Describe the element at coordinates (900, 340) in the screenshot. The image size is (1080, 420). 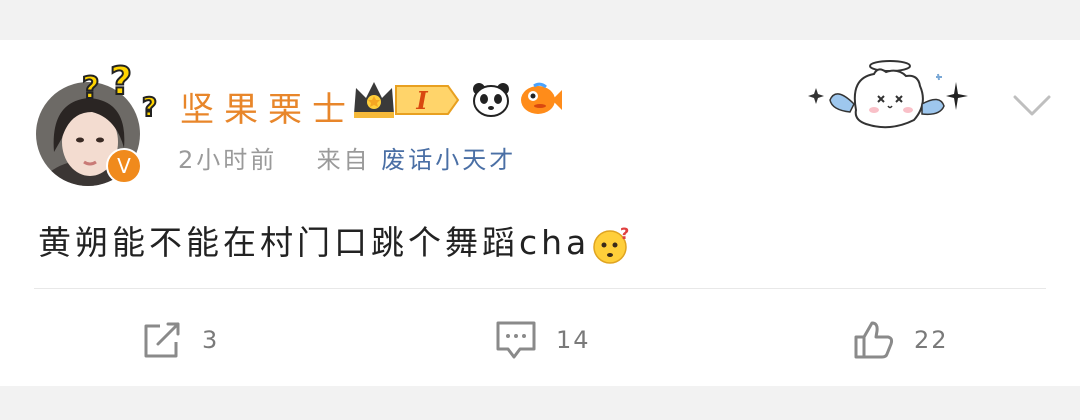
I see `like-button: 22` at that location.